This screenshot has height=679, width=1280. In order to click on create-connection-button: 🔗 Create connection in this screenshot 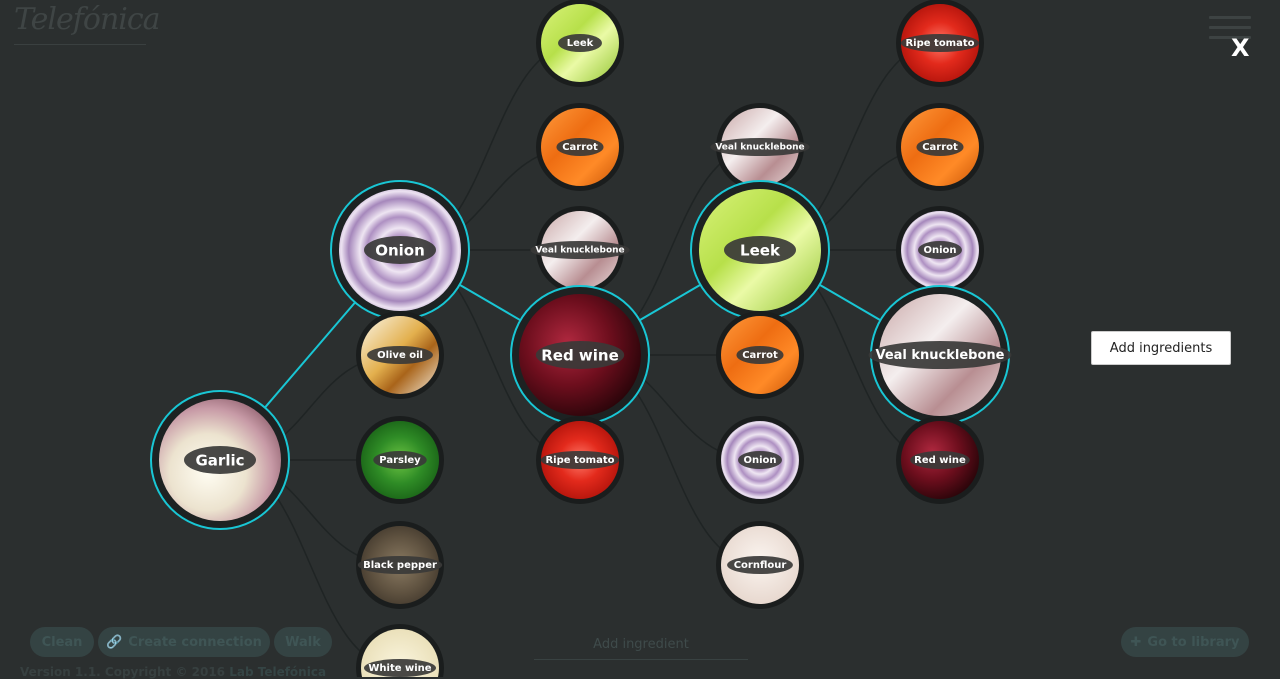, I will do `click(184, 642)`.